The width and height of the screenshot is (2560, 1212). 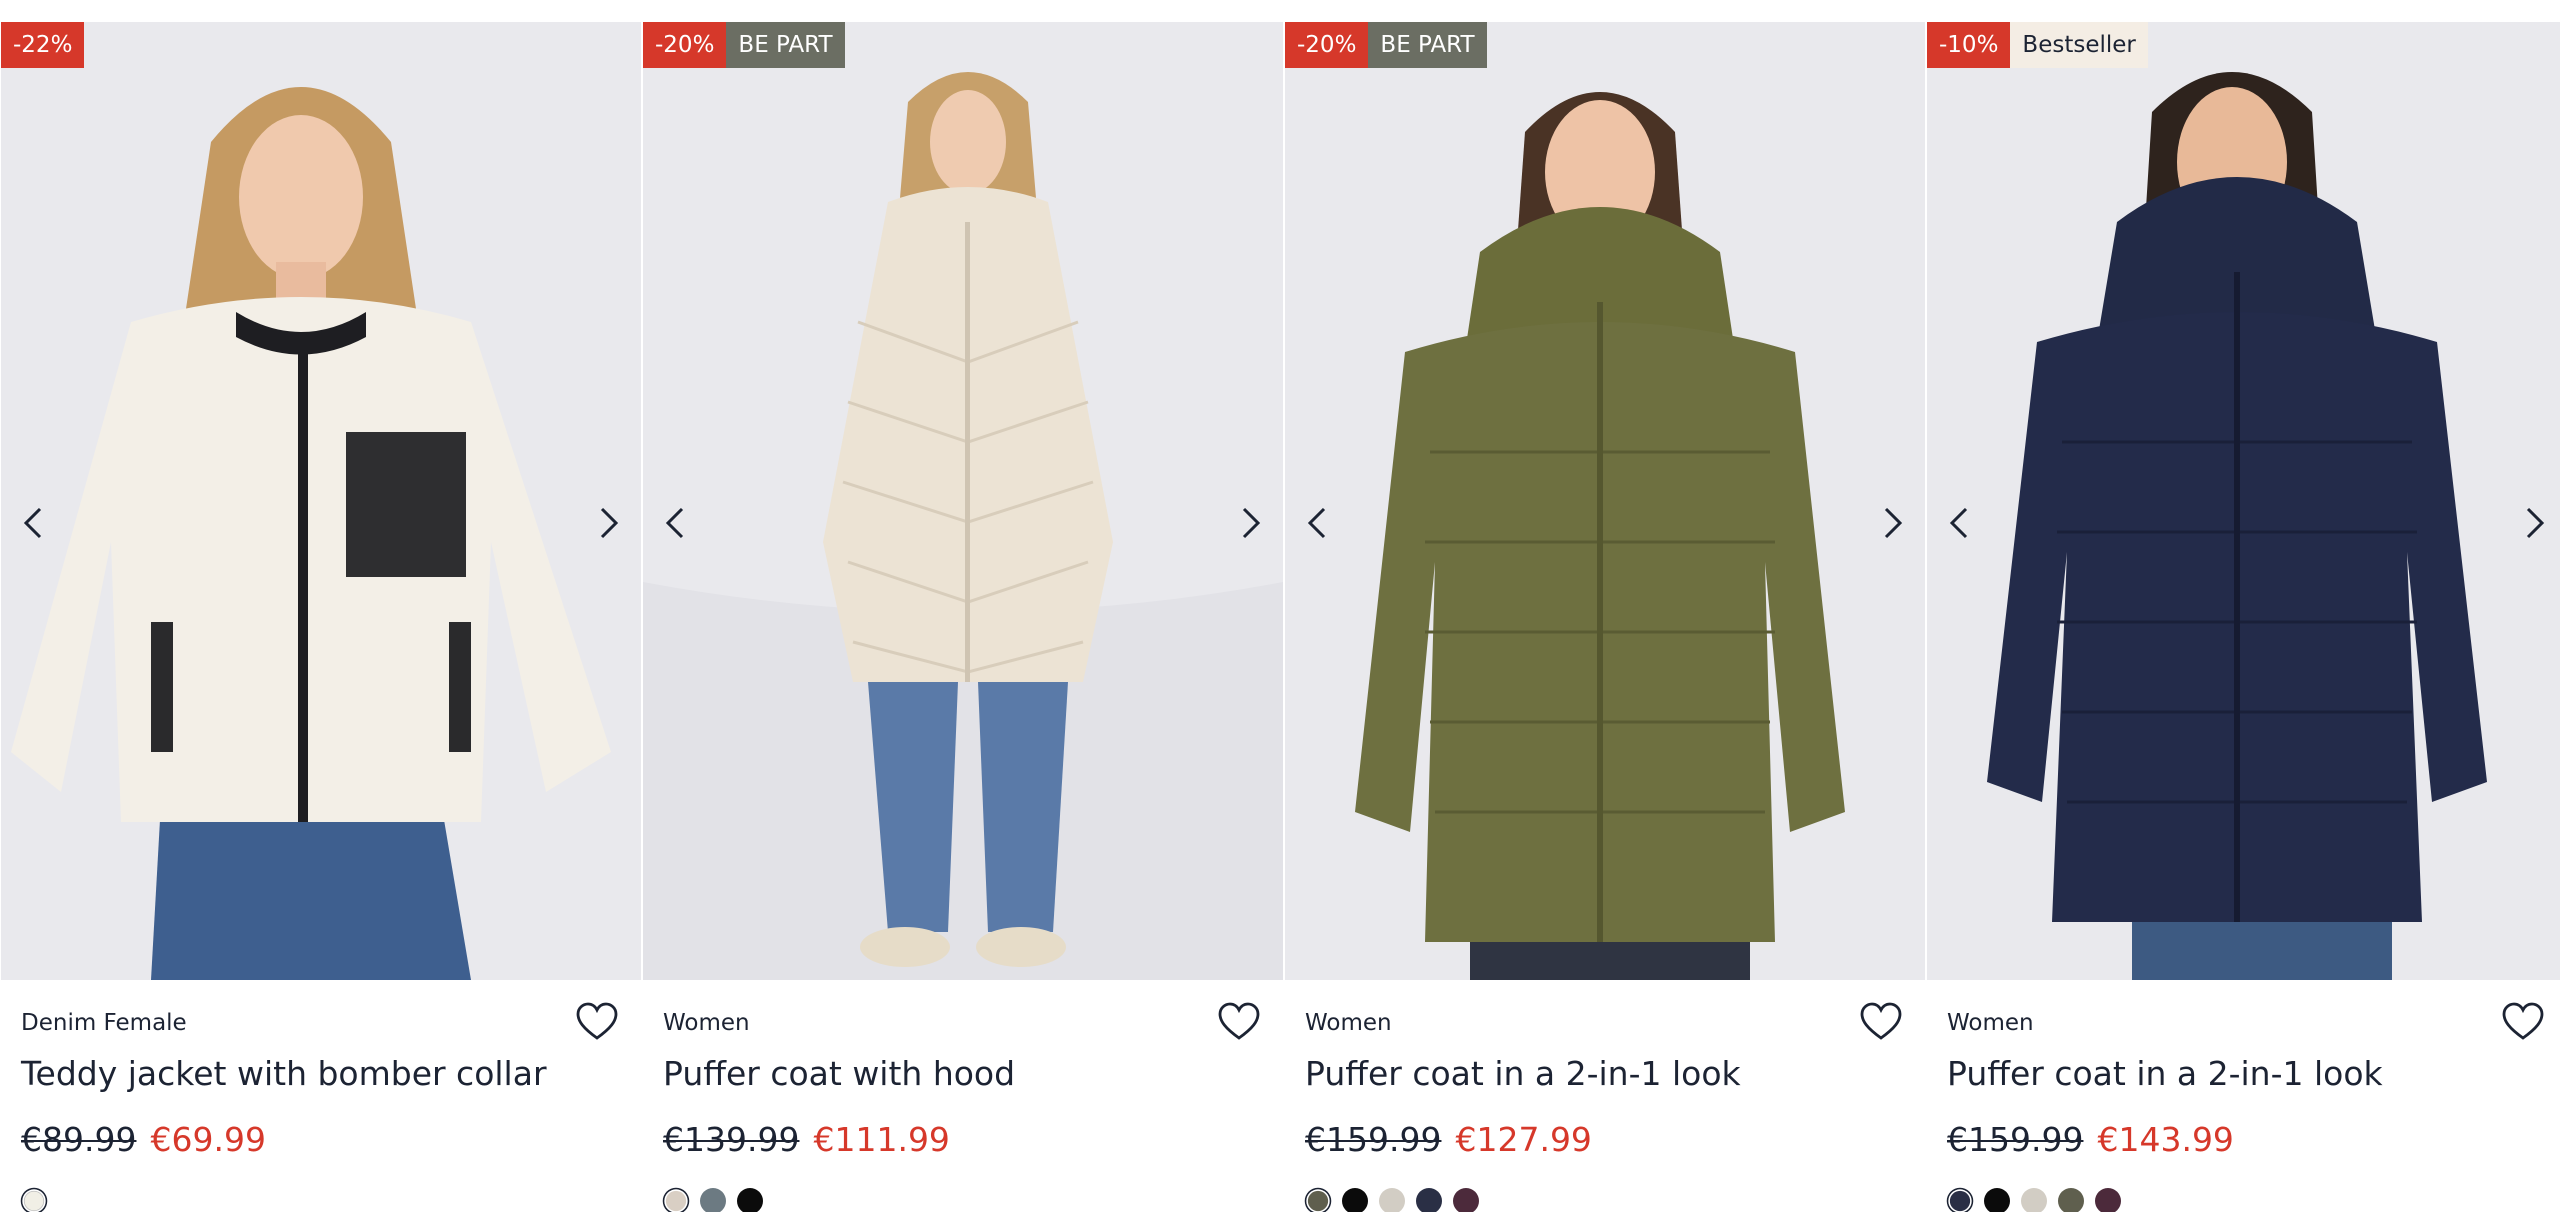 I want to click on badge-group: -22%, so click(x=43, y=45).